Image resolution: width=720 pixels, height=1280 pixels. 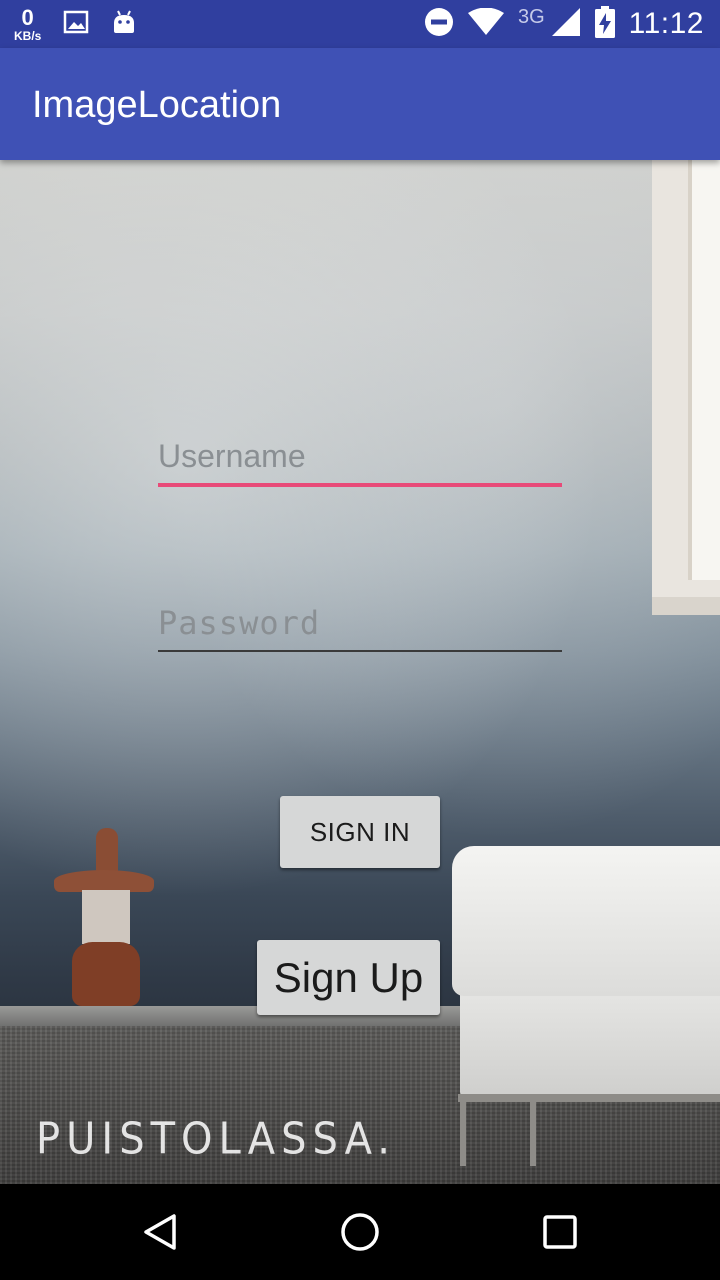 I want to click on lamp-shade, so click(x=104, y=881).